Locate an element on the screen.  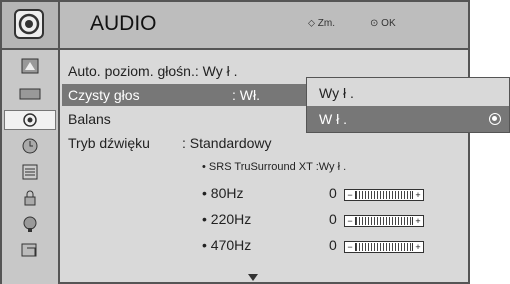
eq-slider-470hz: − + is located at coordinates (384, 247).